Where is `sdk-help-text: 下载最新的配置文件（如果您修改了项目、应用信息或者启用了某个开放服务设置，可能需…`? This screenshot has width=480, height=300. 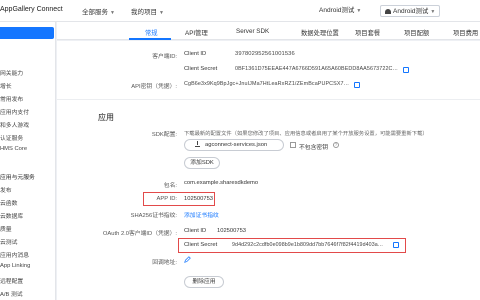
sdk-help-text: 下载最新的配置文件（如果您修改了项目、应用信息或者启用了某个开放服务设置，可能需… is located at coordinates (306, 134).